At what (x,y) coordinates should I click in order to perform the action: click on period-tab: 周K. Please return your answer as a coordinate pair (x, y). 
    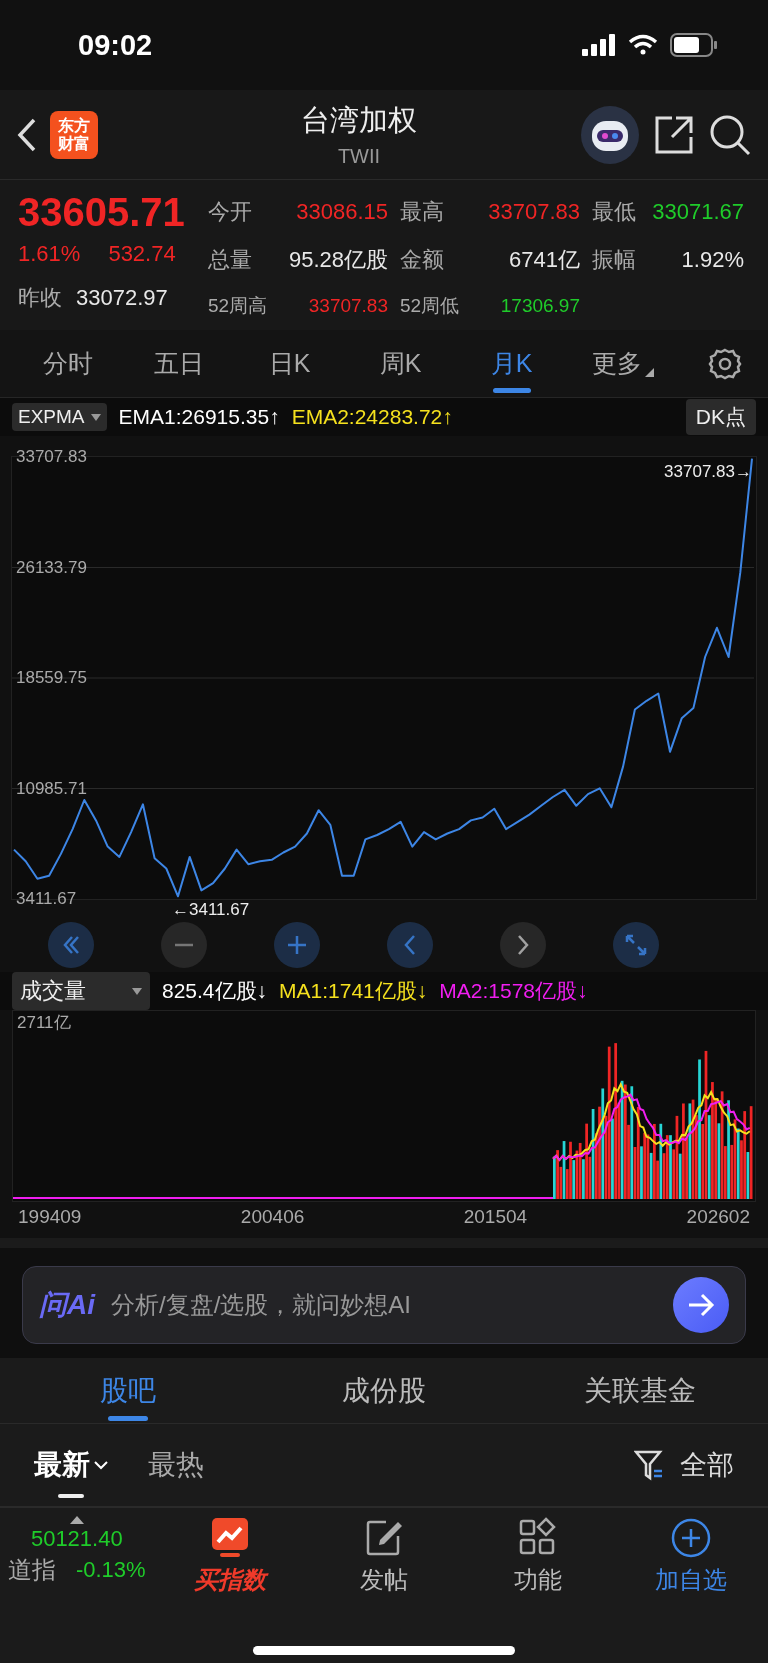
    Looking at the image, I should click on (400, 363).